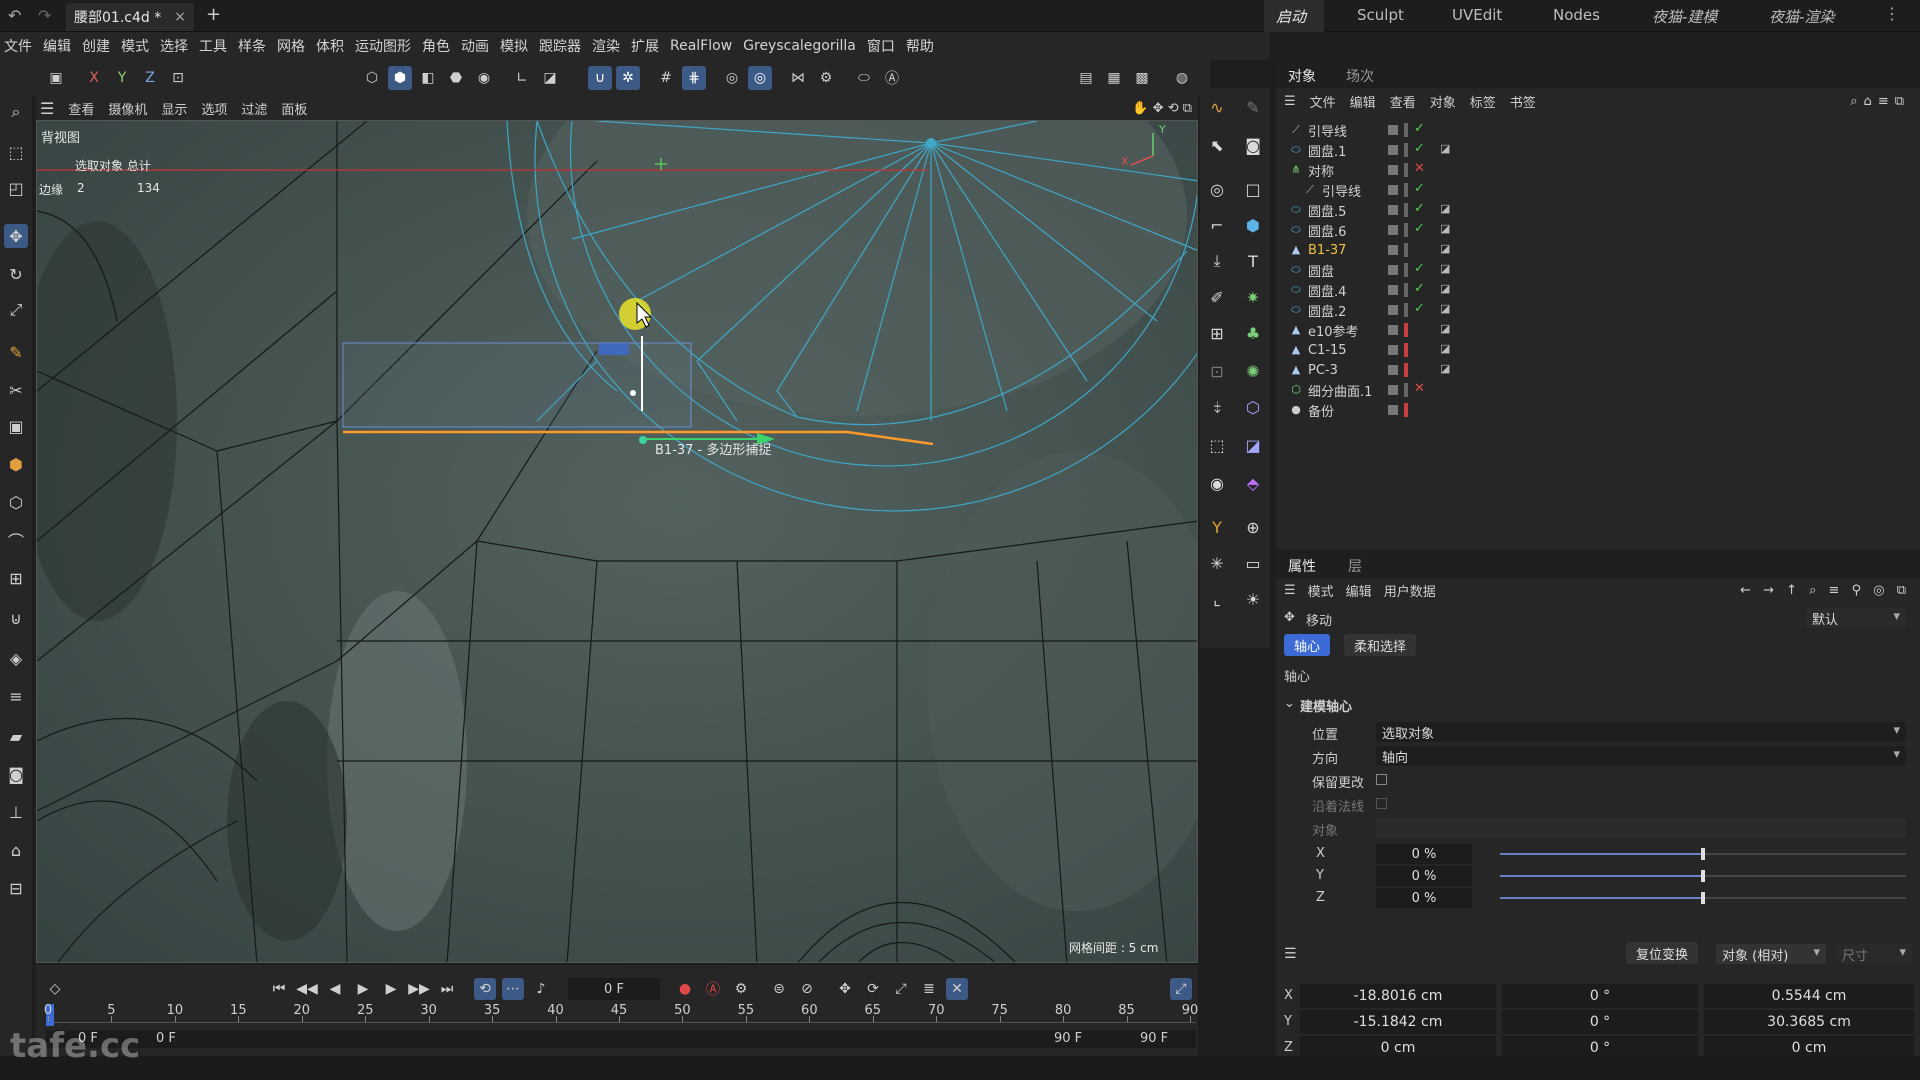  I want to click on play-icon: ▶, so click(363, 989).